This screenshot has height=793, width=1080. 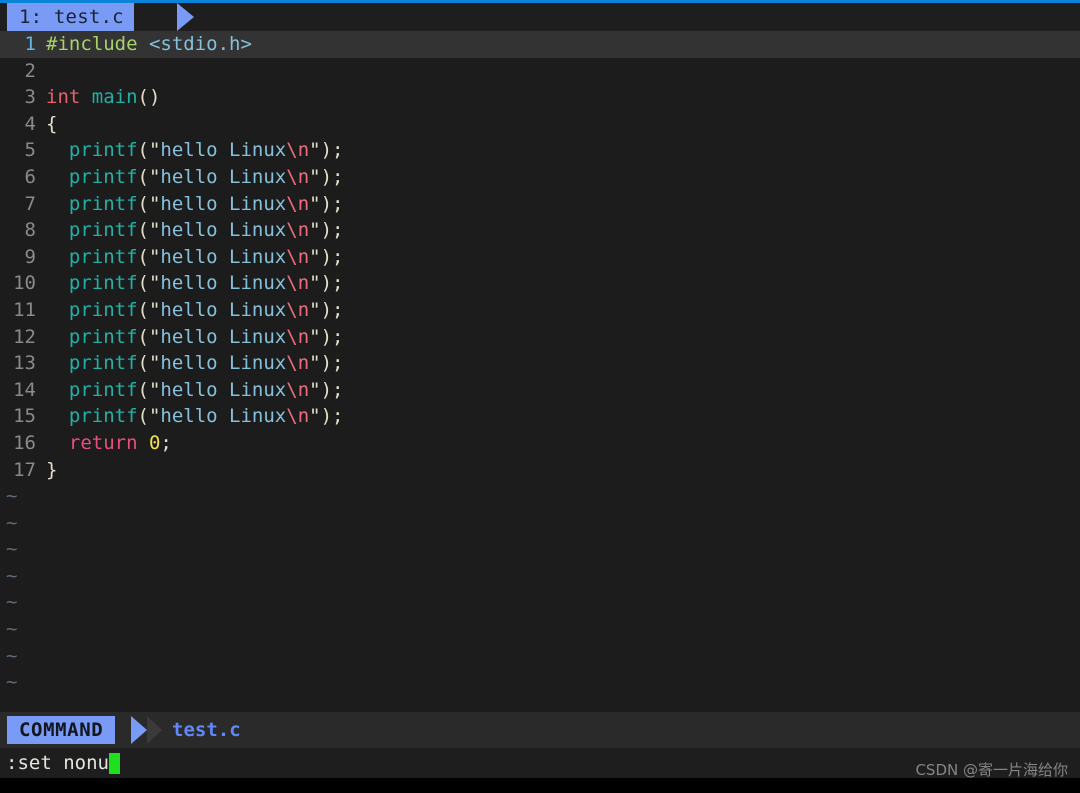 I want to click on code-token: int, so click(x=69, y=97).